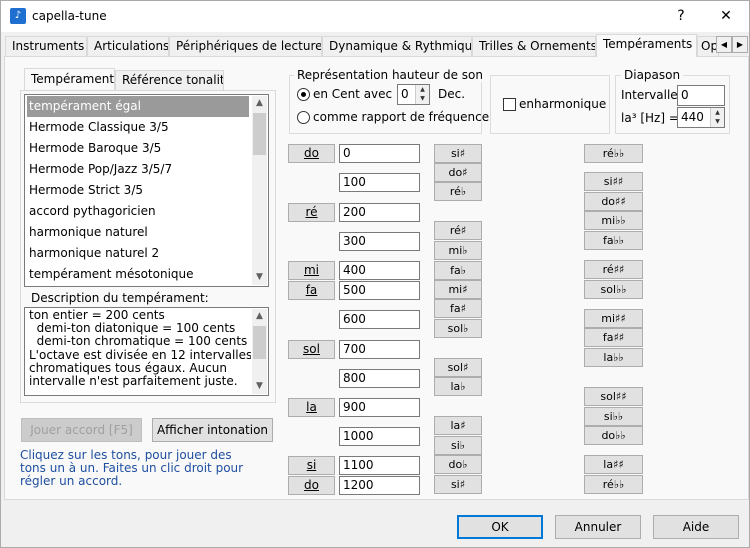 This screenshot has height=548, width=750. Describe the element at coordinates (458, 367) in the screenshot. I see `enharmonic-button: sol♯` at that location.